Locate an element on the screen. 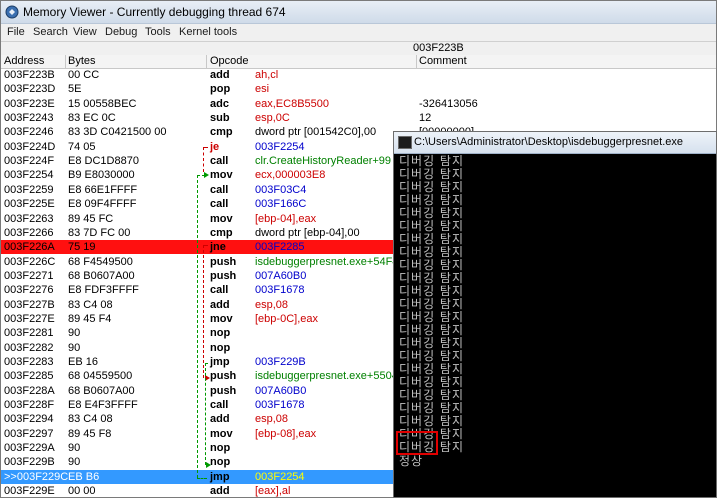 This screenshot has height=498, width=717. row-bytes: 00 00 is located at coordinates (82, 491).